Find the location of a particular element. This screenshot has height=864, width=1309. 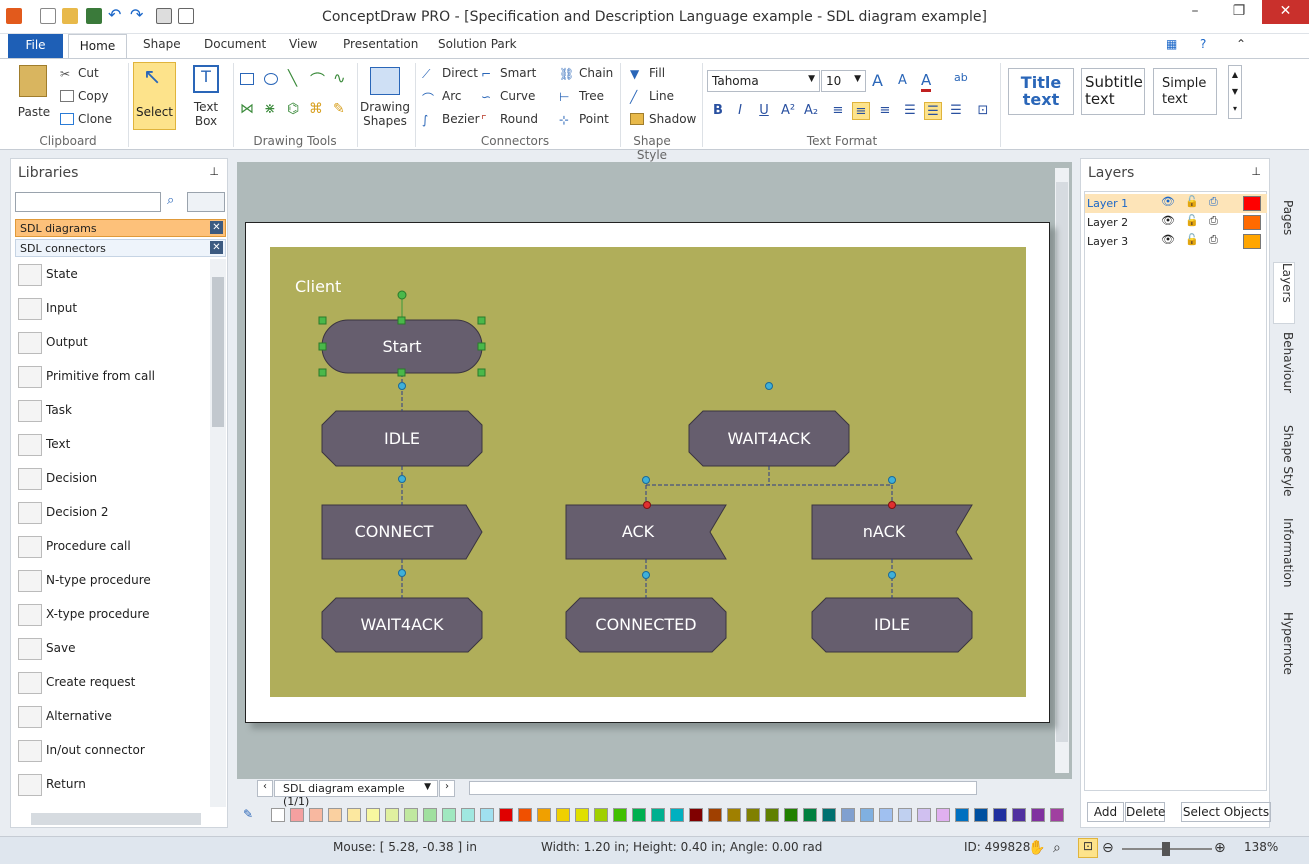

zoom-slider-thumb is located at coordinates (1166, 849).